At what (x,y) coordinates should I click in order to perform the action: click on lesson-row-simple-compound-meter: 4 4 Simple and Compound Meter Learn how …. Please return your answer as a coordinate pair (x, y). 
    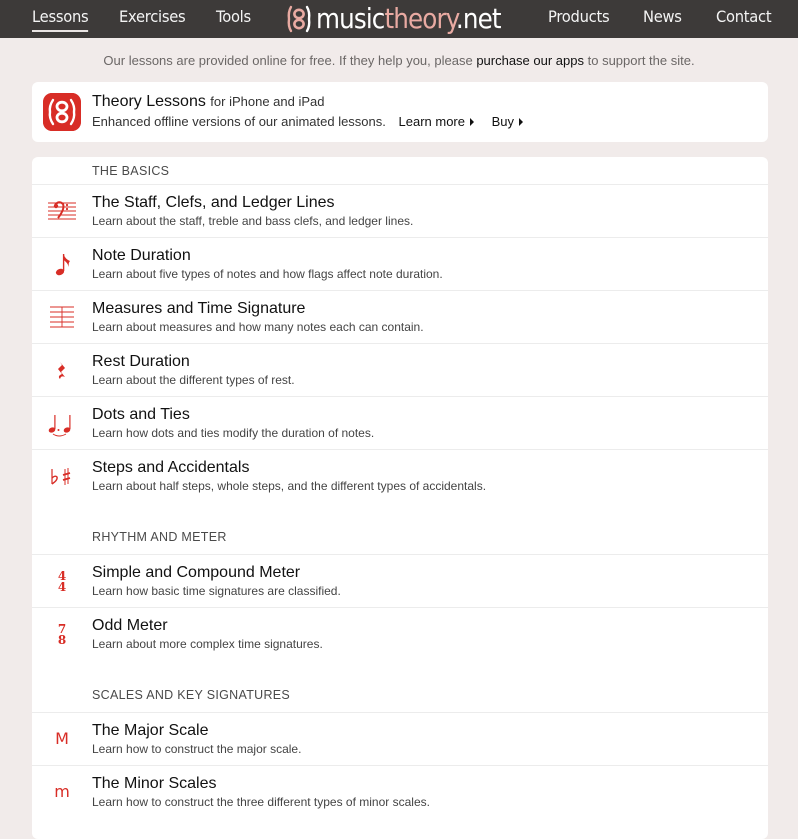
    Looking at the image, I should click on (400, 581).